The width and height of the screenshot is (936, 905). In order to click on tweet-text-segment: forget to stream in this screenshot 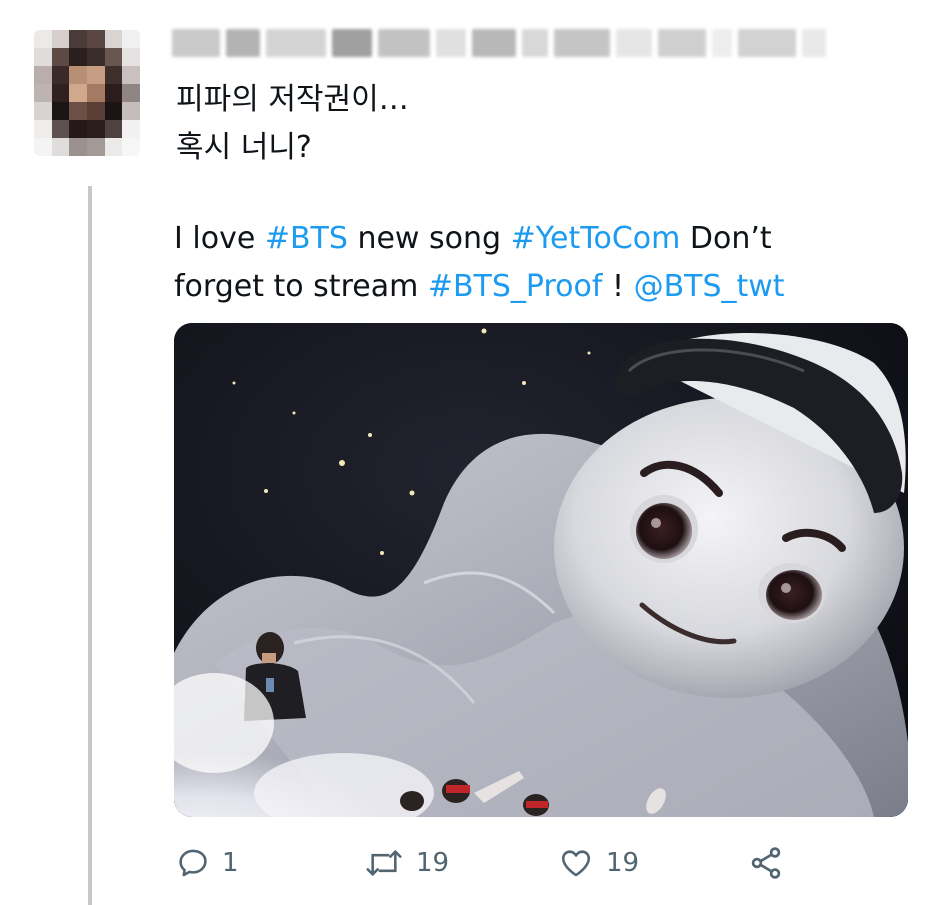, I will do `click(301, 286)`.